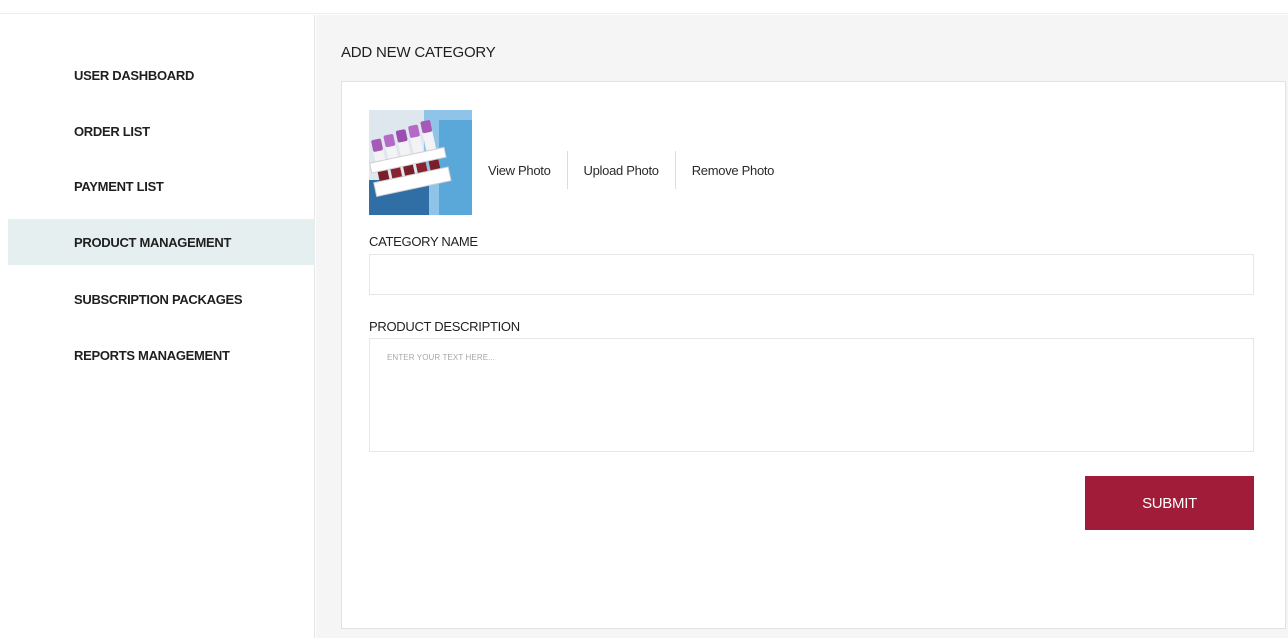  What do you see at coordinates (811, 274) in the screenshot?
I see `category-name-input` at bounding box center [811, 274].